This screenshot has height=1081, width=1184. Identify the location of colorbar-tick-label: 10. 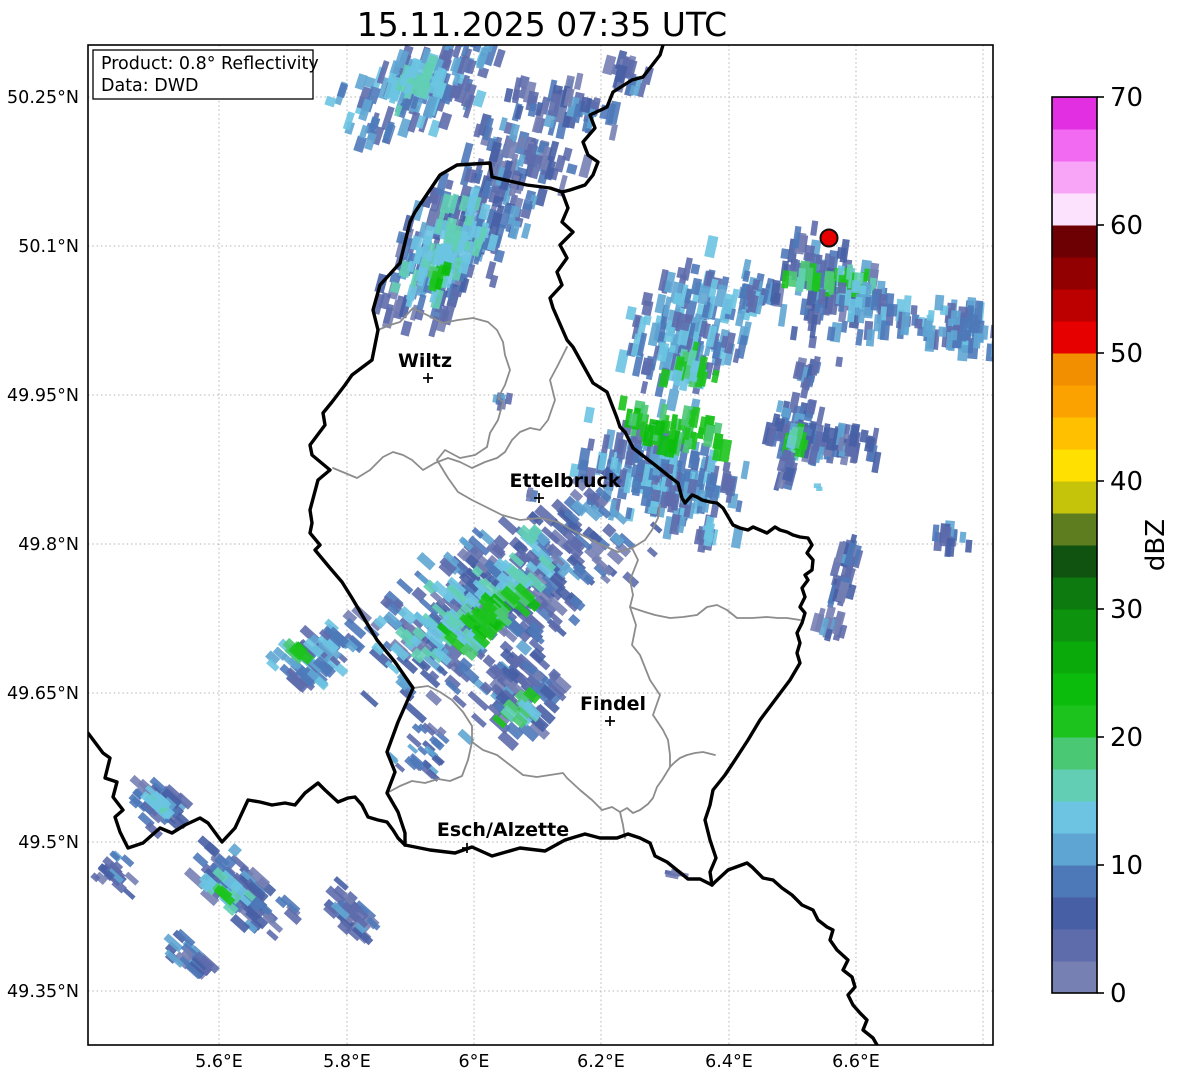
(1126, 866).